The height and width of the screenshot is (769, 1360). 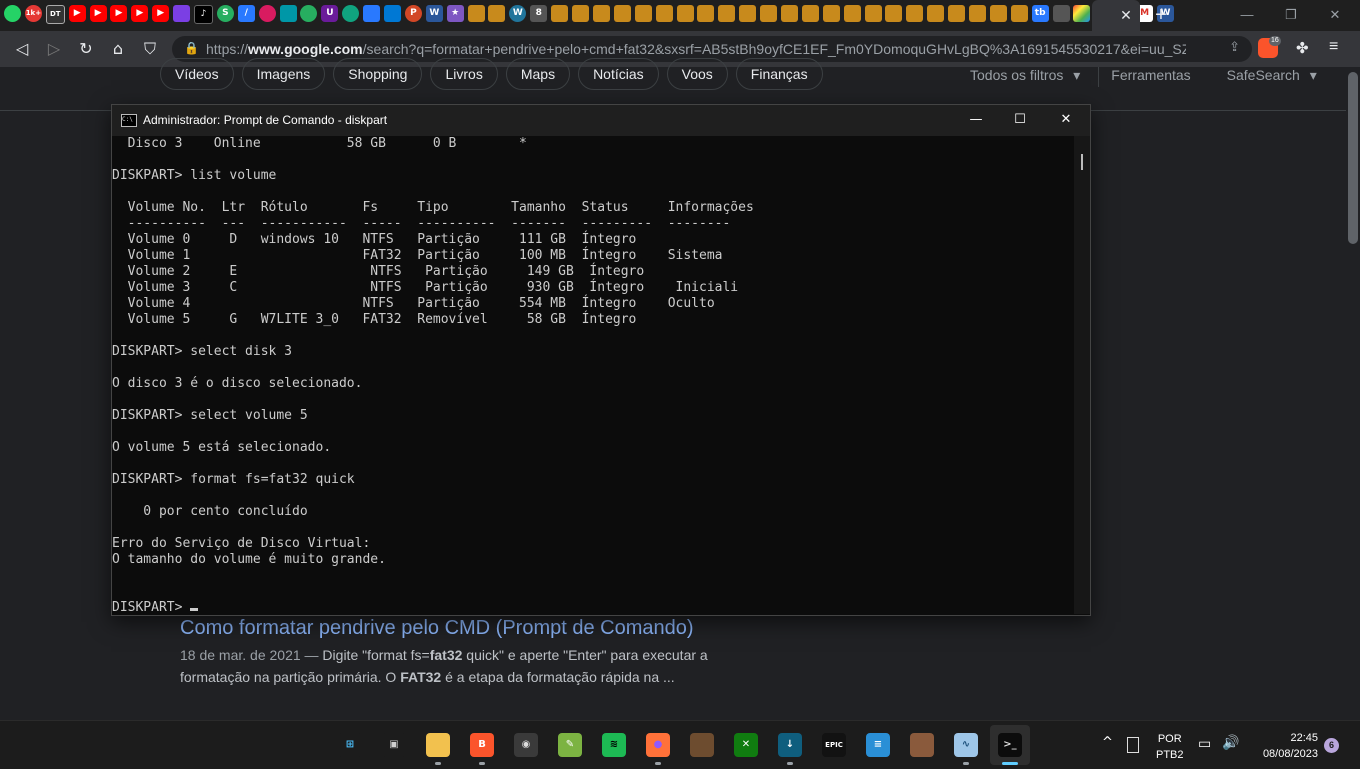 What do you see at coordinates (1247, 15) in the screenshot?
I see `browser-minimize-button: —` at bounding box center [1247, 15].